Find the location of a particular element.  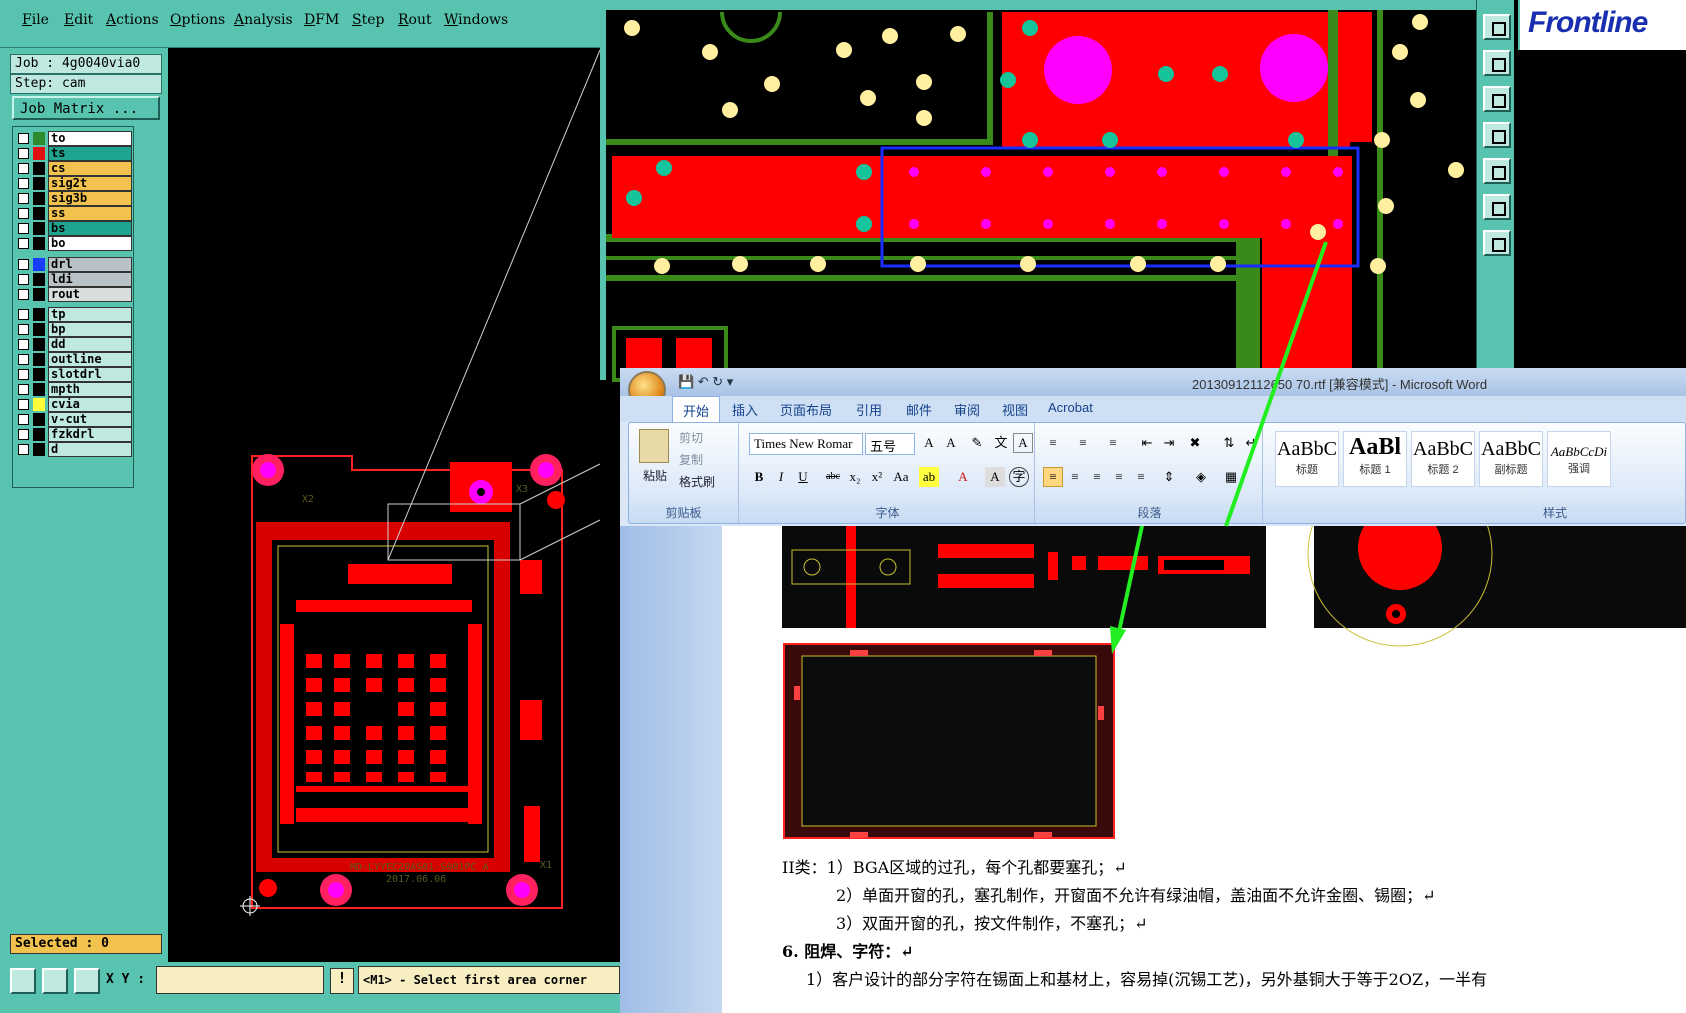

borders-icon: ▦ is located at coordinates (1231, 477).